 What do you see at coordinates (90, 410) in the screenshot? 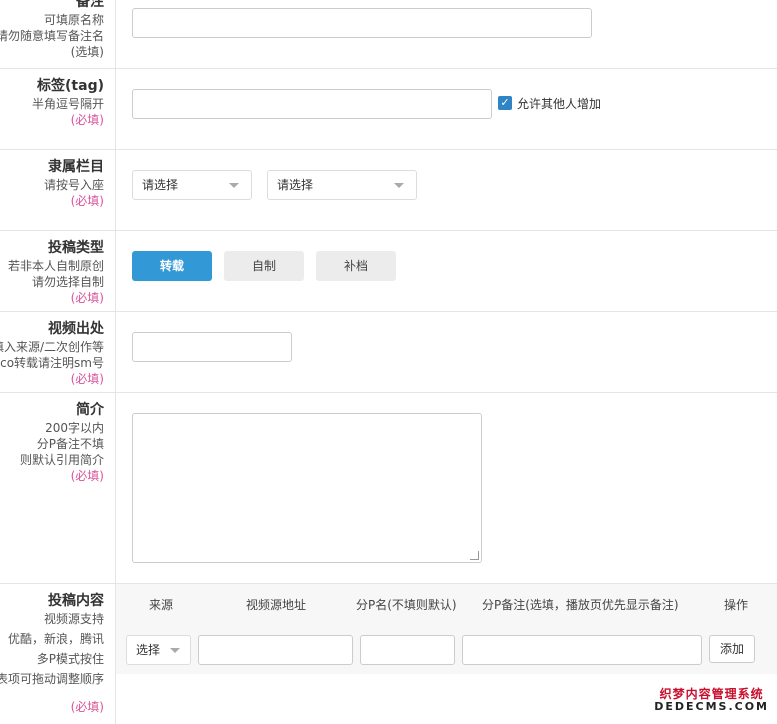
I see `intro-title: 简介` at bounding box center [90, 410].